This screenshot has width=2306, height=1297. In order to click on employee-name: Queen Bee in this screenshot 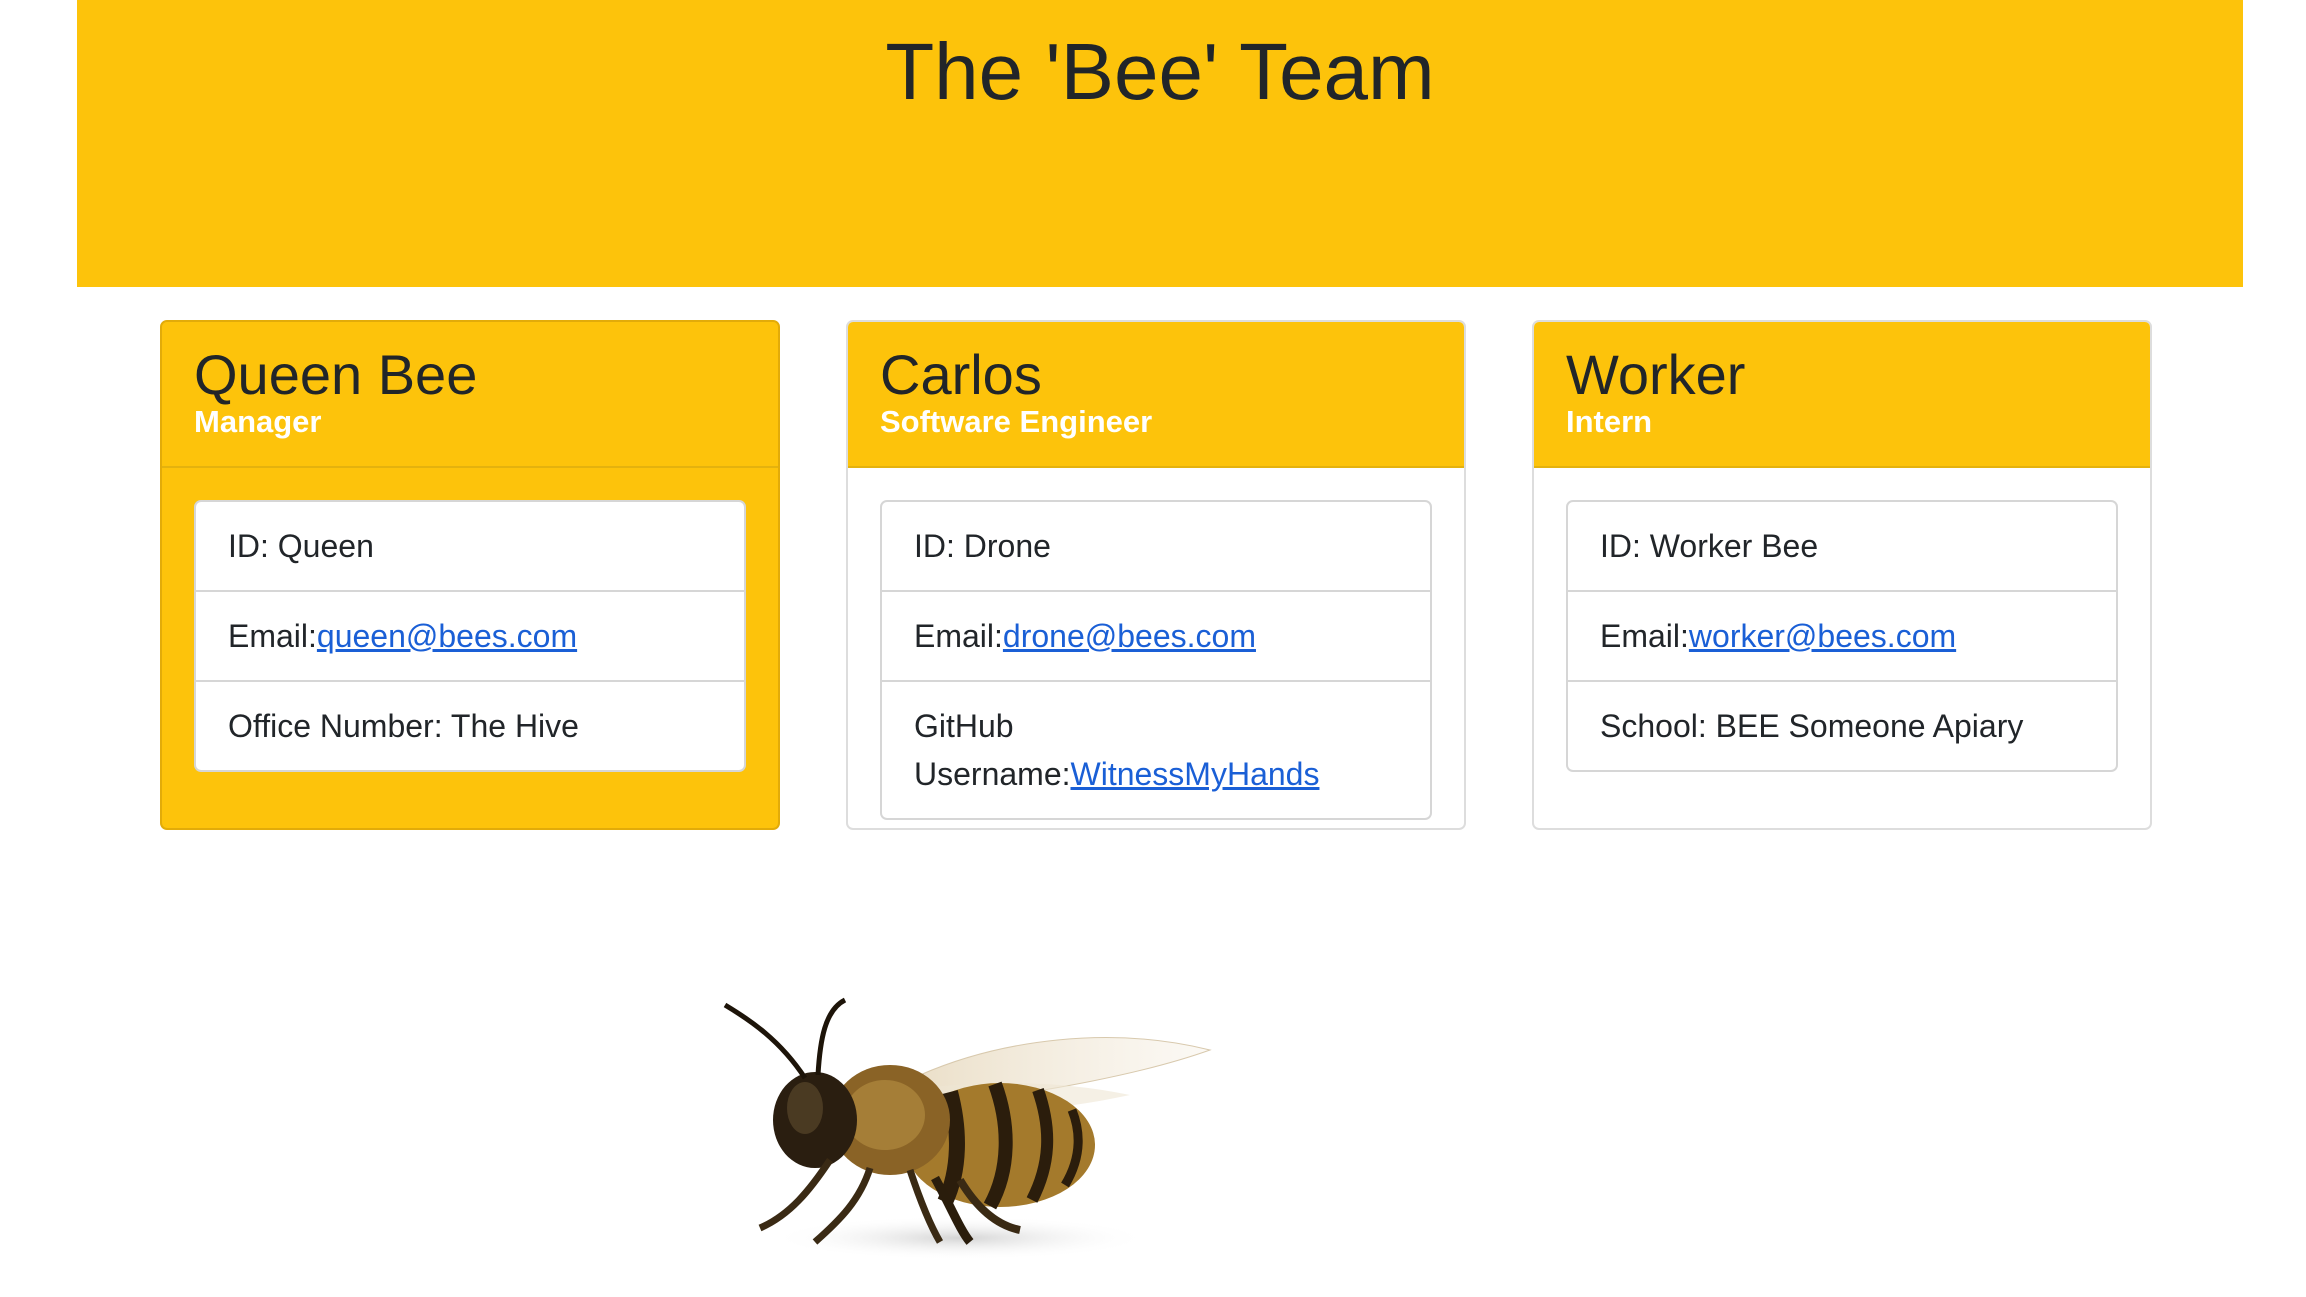, I will do `click(336, 374)`.